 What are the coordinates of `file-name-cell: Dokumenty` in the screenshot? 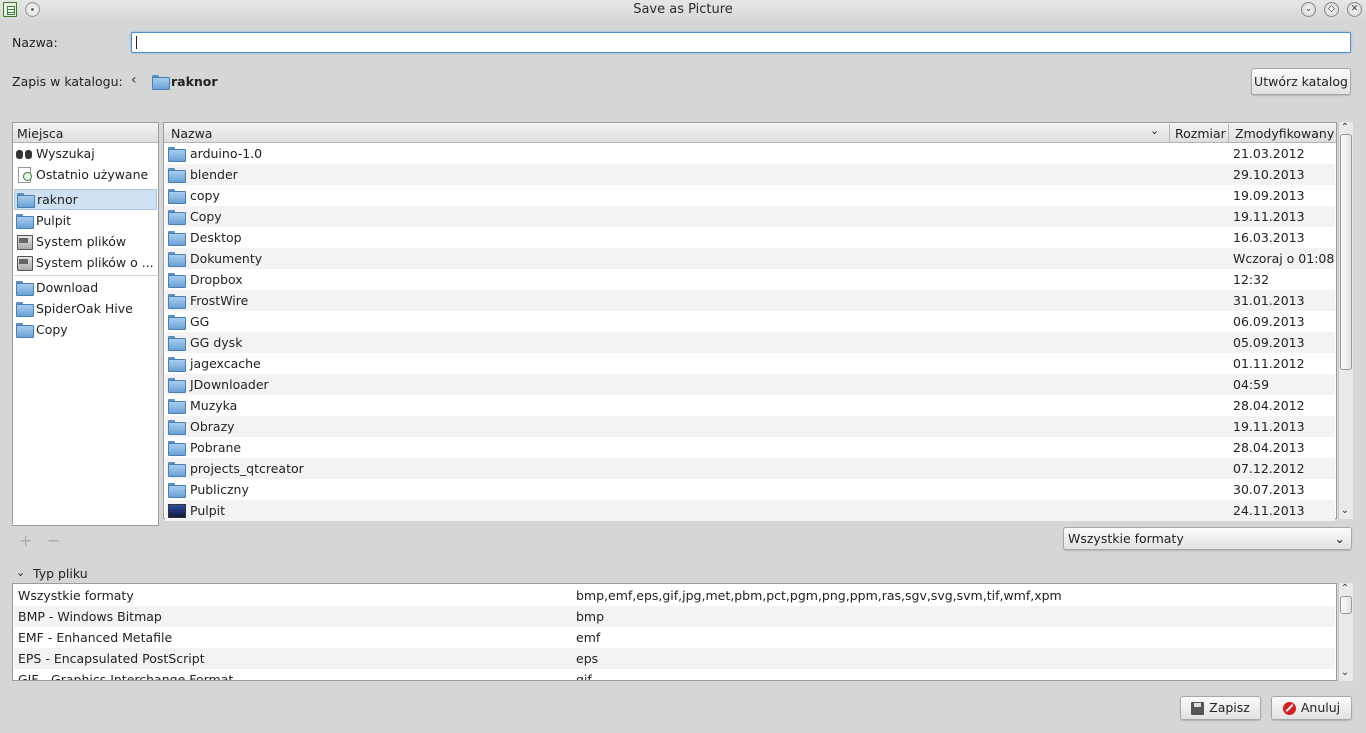 It's located at (215, 259).